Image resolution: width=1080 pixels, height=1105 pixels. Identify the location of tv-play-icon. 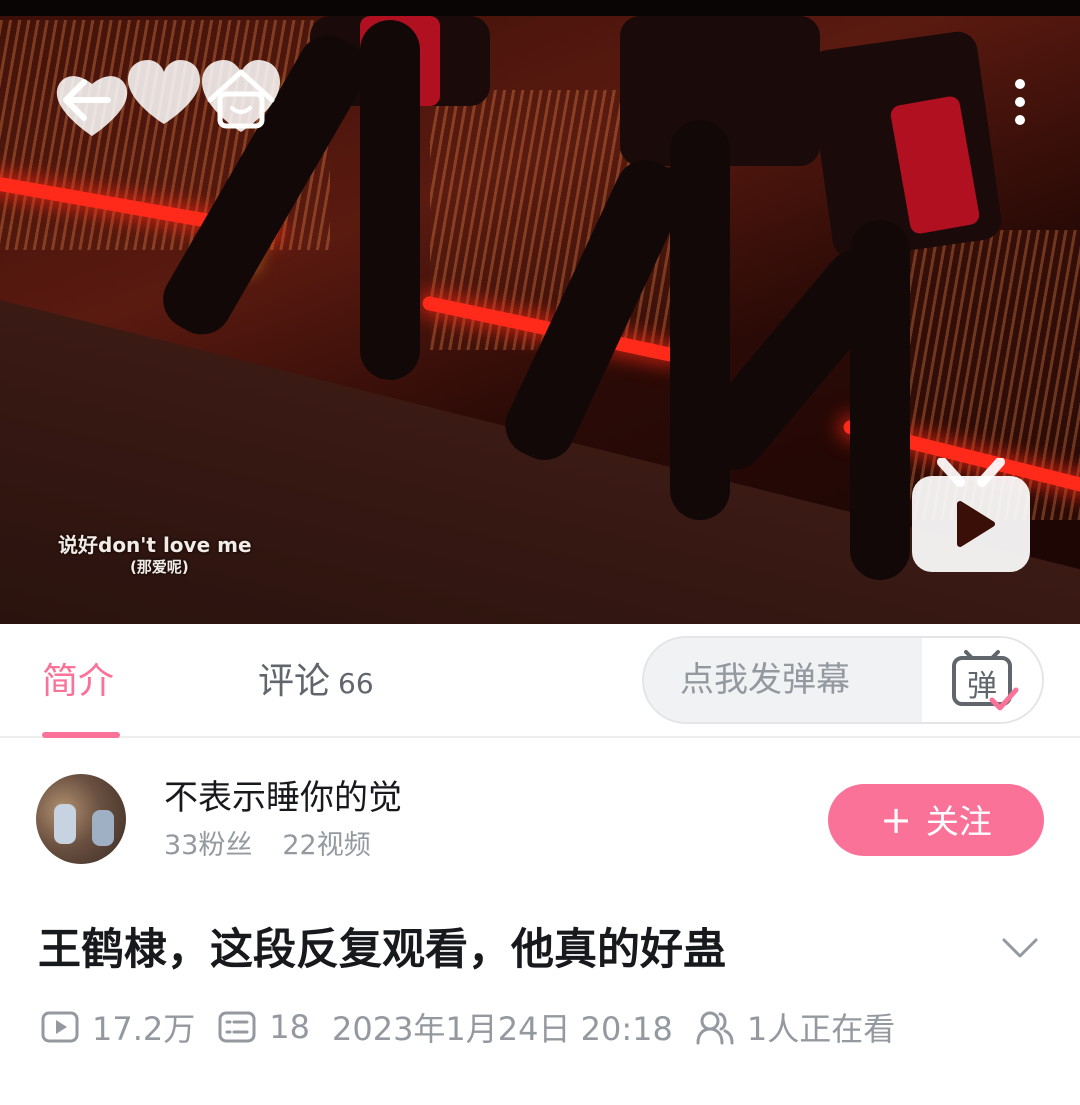
(971, 514).